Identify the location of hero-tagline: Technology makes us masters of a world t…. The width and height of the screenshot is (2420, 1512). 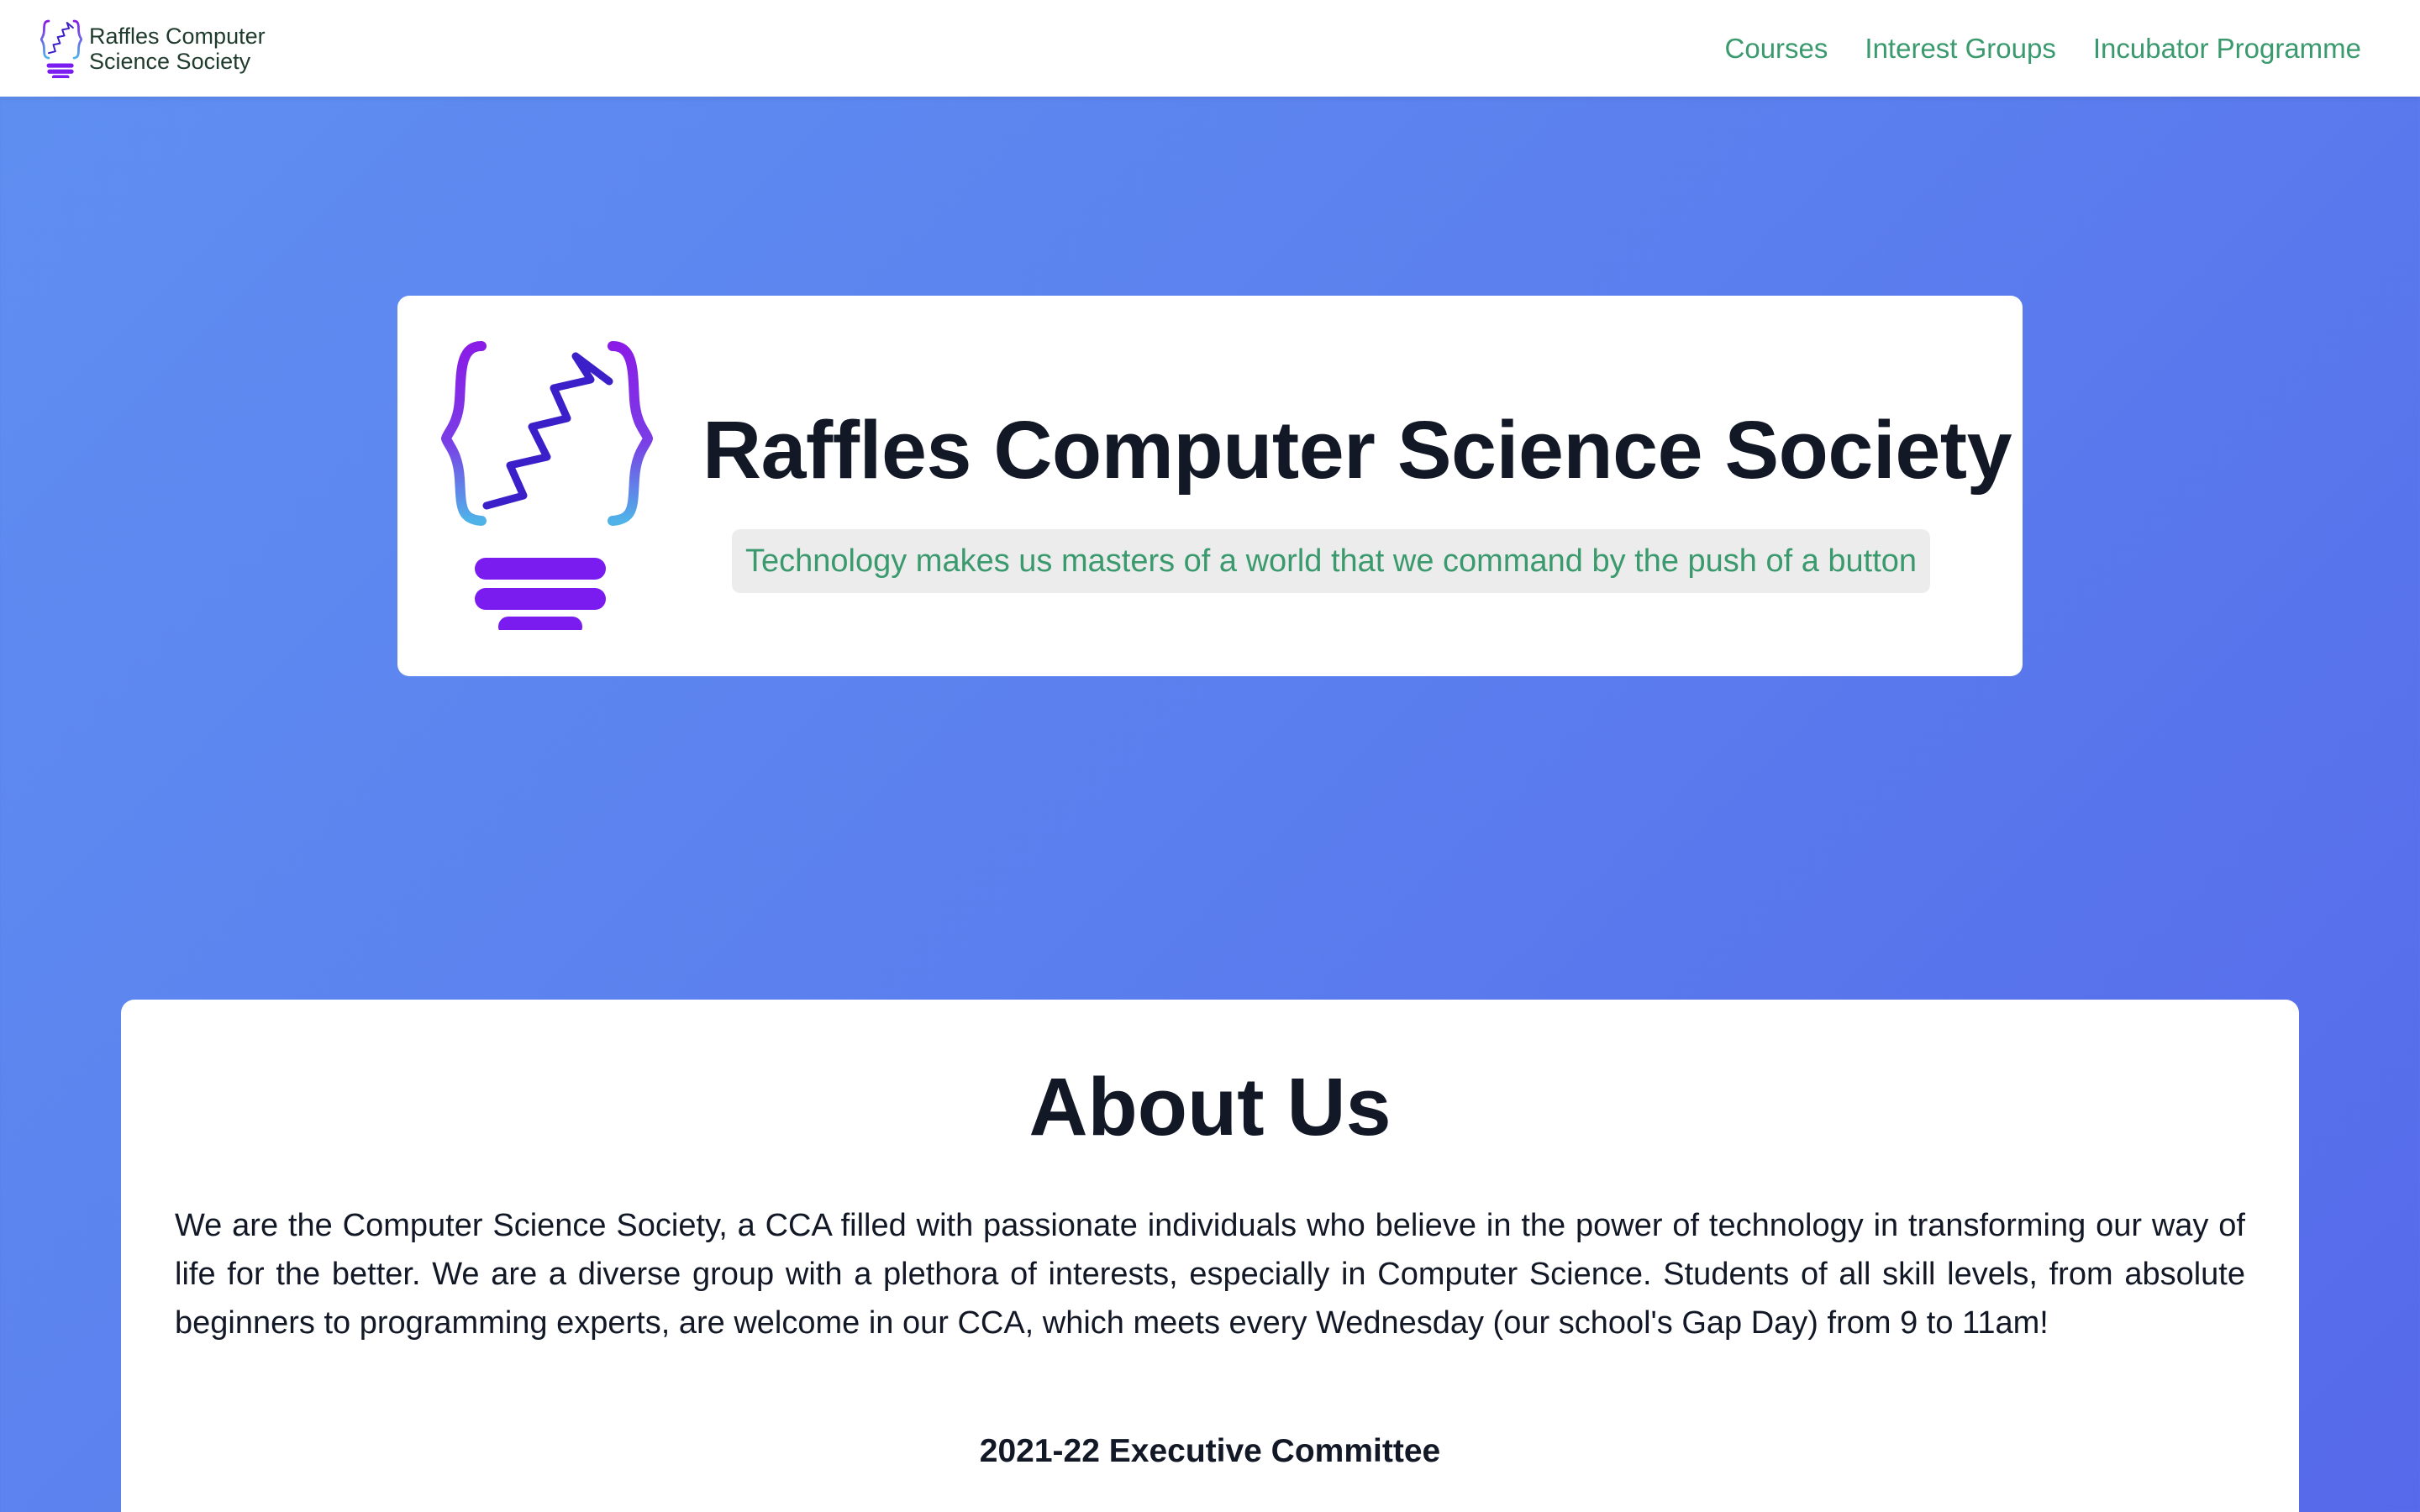
(1331, 561).